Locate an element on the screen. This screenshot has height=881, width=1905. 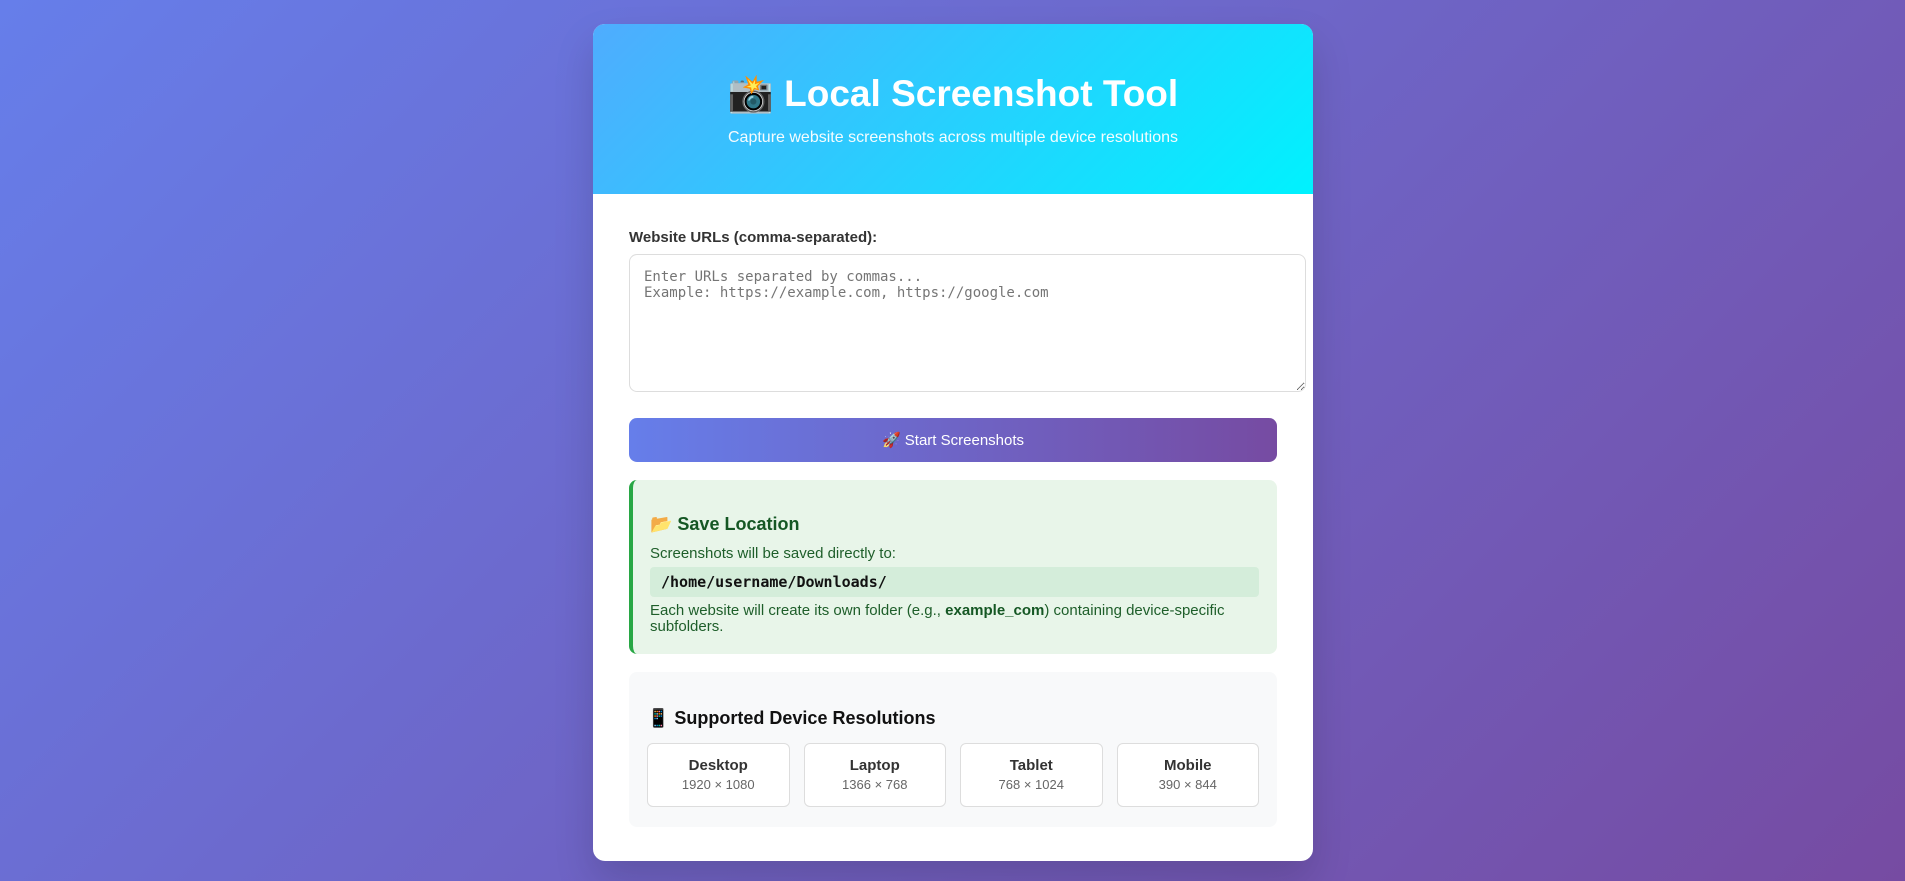
start-screenshots-button: 🚀 Start Screenshots is located at coordinates (953, 440).